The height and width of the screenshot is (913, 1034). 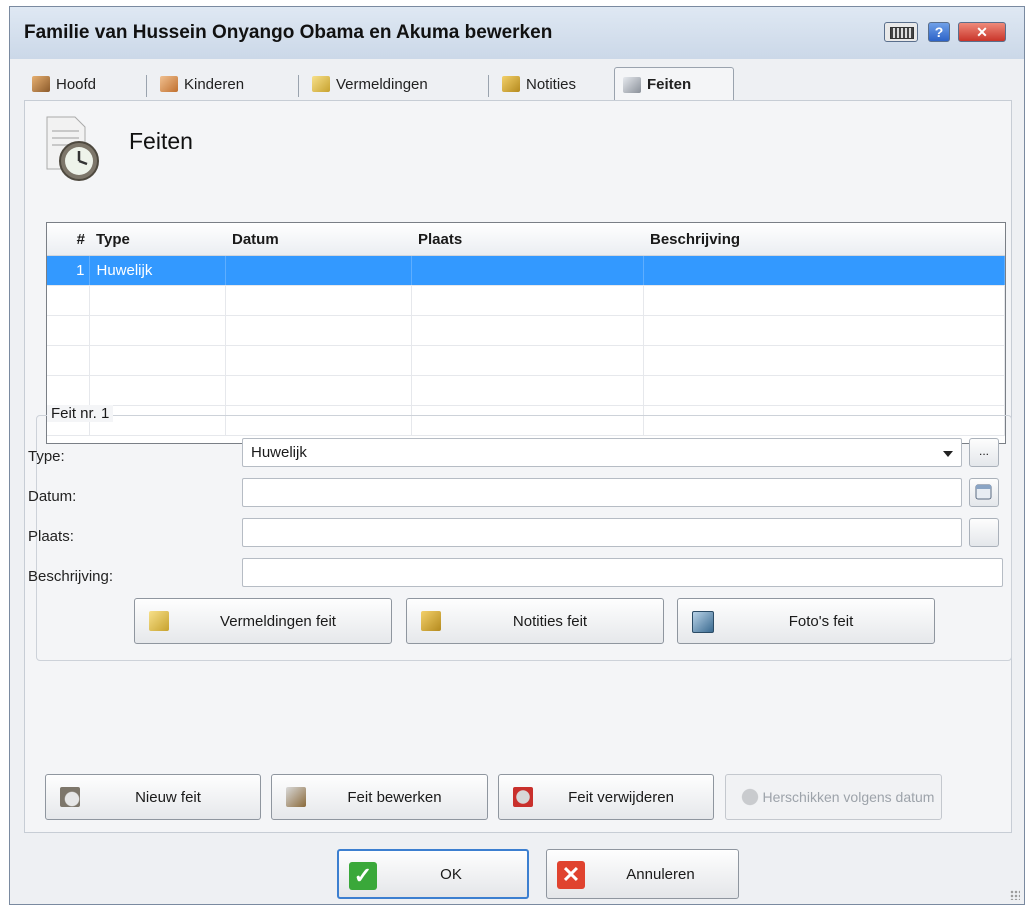 I want to click on calendar-icon, so click(x=983, y=492).